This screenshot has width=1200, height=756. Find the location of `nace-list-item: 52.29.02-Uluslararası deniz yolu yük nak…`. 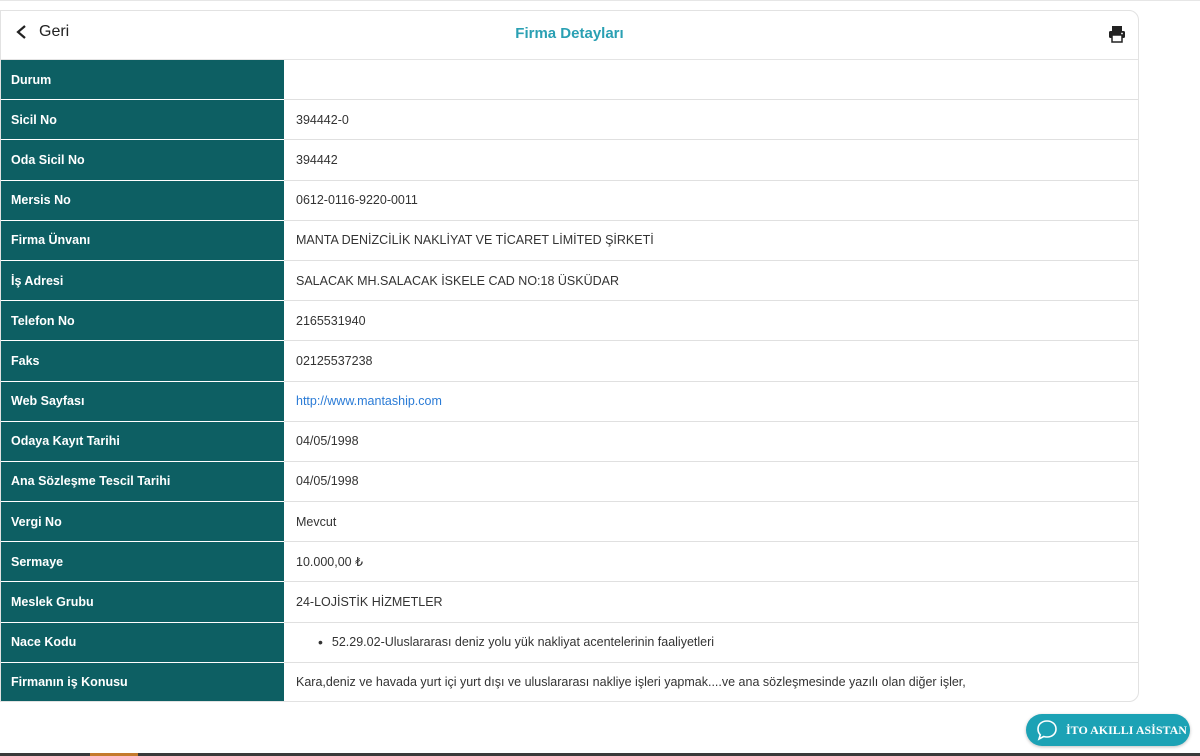

nace-list-item: 52.29.02-Uluslararası deniz yolu yük nak… is located at coordinates (717, 642).